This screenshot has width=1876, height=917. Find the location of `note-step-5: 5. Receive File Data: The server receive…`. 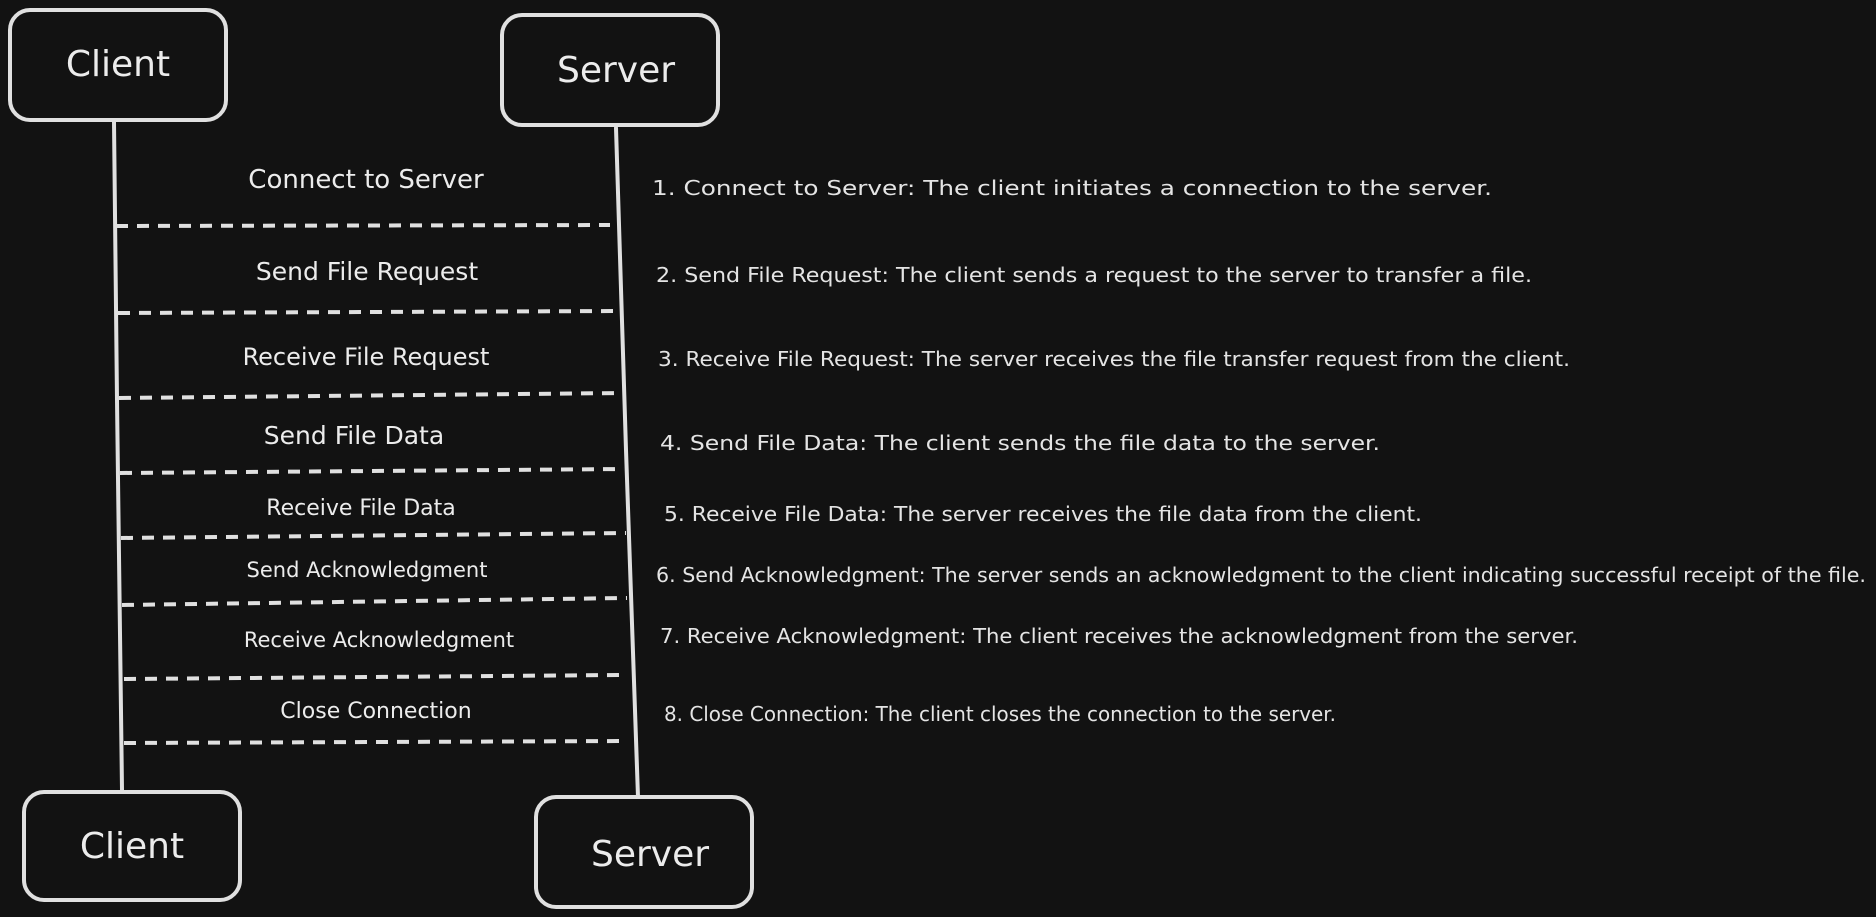

note-step-5: 5. Receive File Data: The server receive… is located at coordinates (1043, 514).